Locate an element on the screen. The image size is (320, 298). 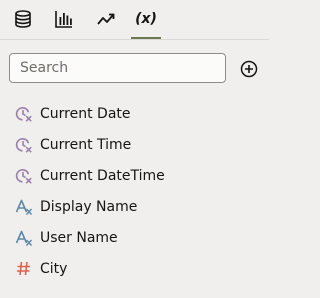
list-item: Current Date is located at coordinates (134, 113).